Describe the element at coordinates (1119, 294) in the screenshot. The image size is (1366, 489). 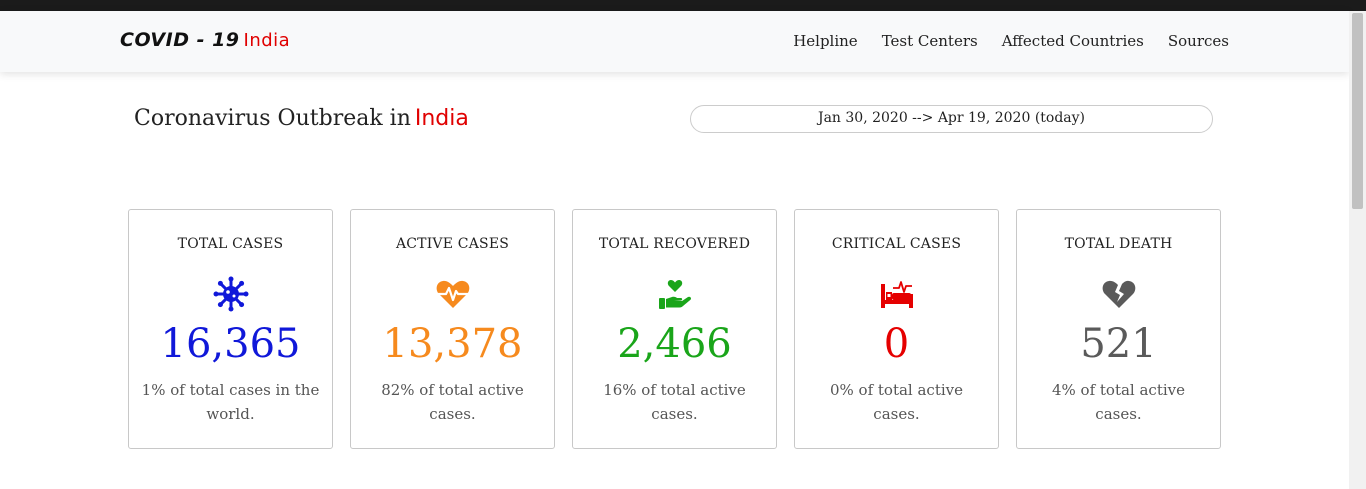
I see `broken-heart-icon` at that location.